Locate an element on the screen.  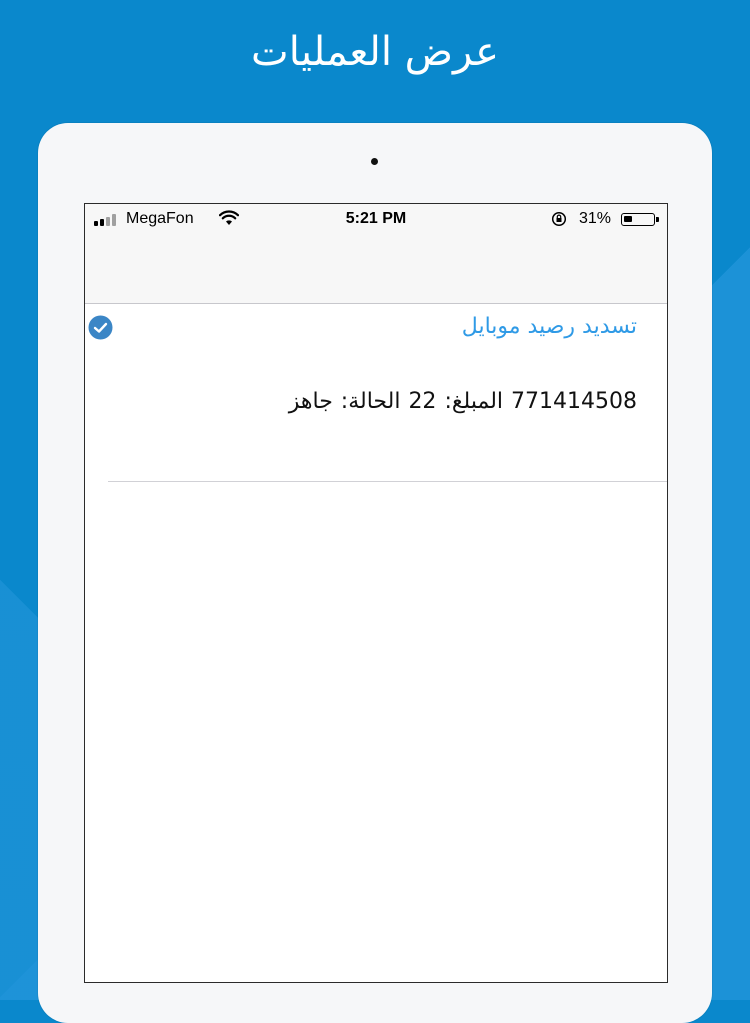
battery-tip is located at coordinates (657, 219).